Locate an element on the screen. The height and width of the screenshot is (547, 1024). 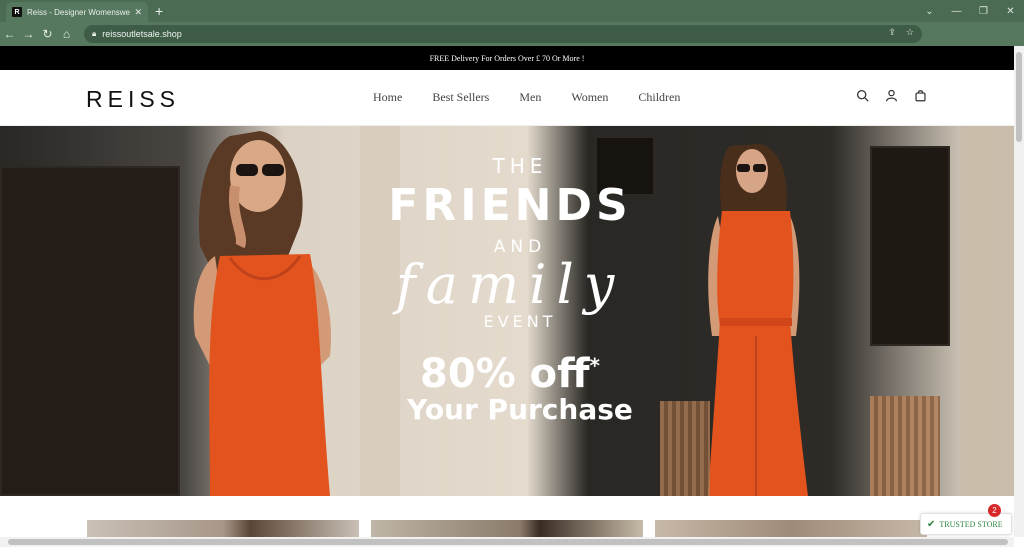
browser-tab: R Reiss - Designer Womenswear, I ✕ is located at coordinates (77, 12).